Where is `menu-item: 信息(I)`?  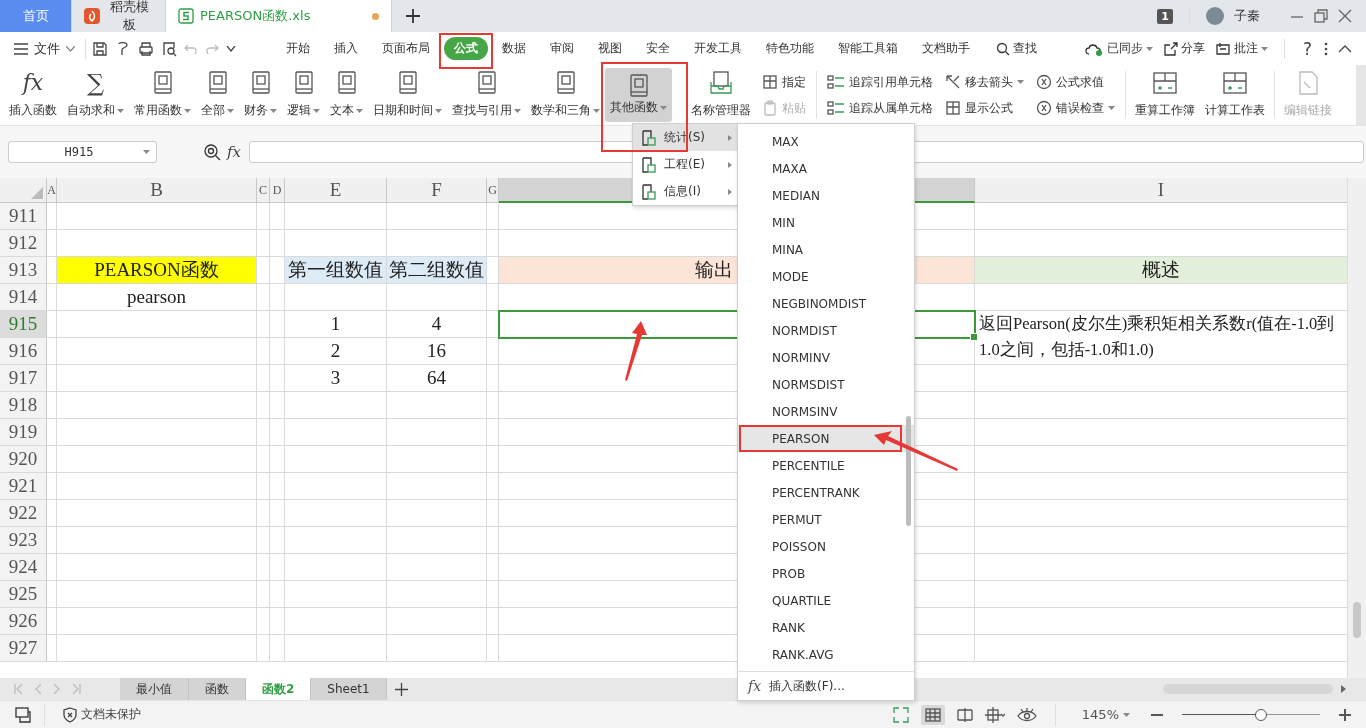 menu-item: 信息(I) is located at coordinates (685, 191).